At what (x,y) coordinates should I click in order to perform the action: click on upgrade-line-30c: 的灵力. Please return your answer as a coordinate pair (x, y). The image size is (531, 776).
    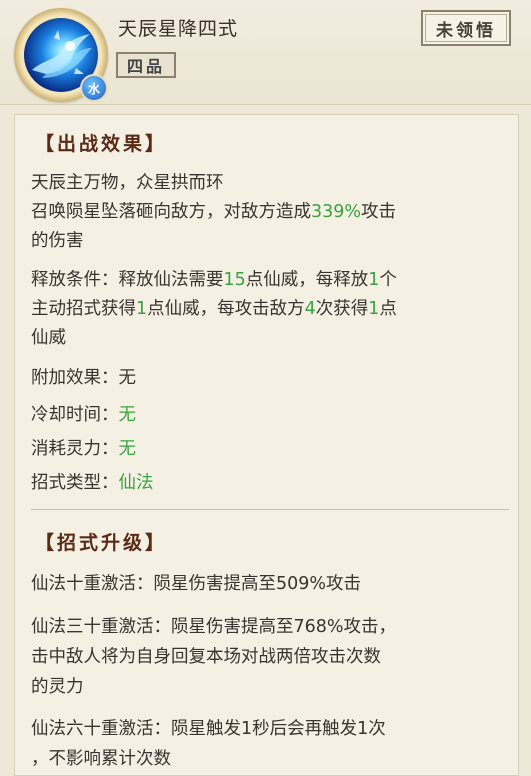
    Looking at the image, I should click on (57, 687).